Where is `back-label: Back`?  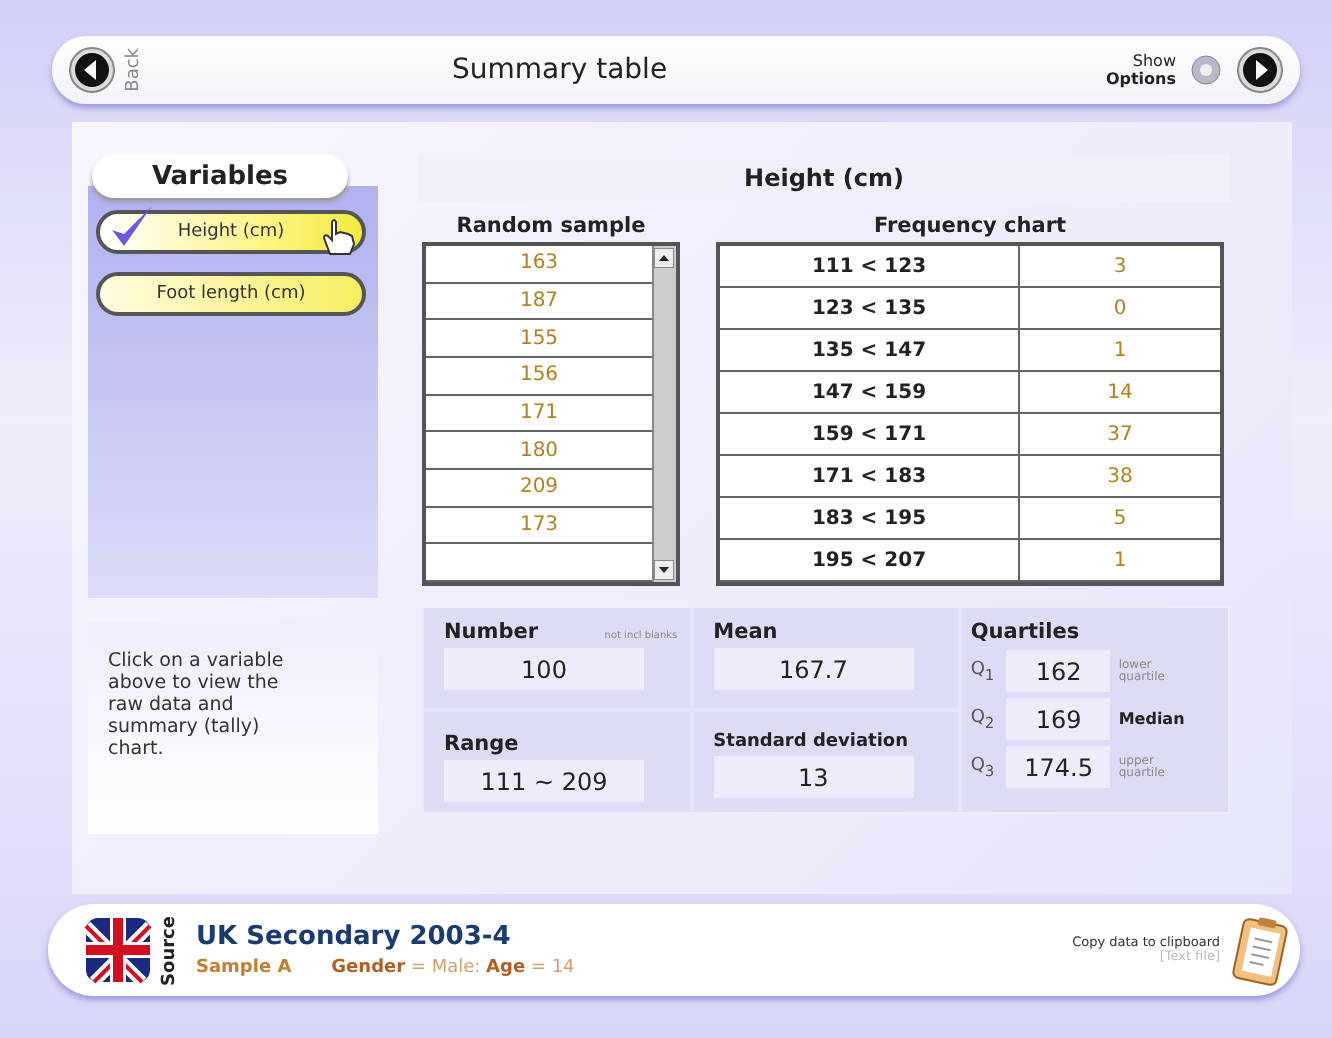
back-label: Back is located at coordinates (134, 70).